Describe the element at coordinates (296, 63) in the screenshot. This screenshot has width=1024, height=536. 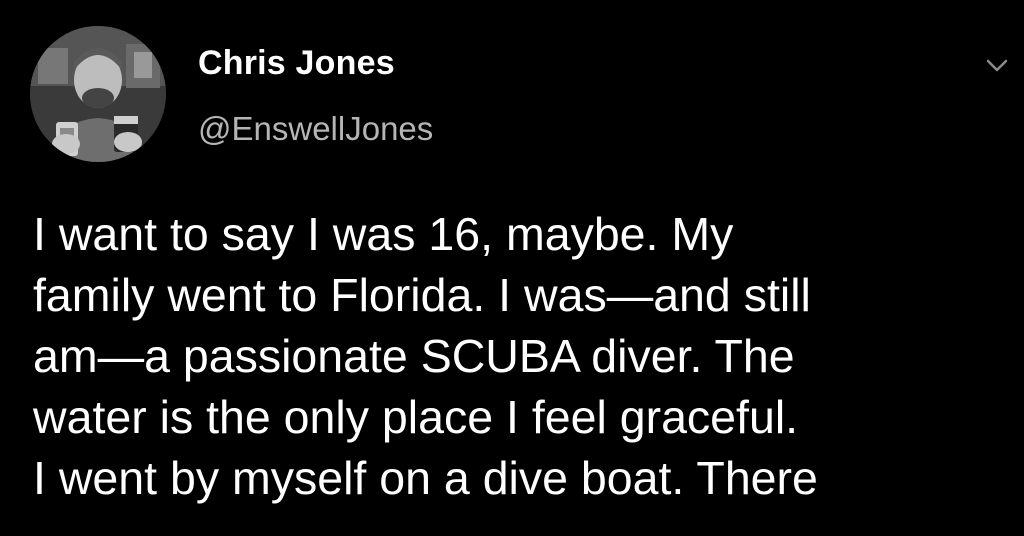
I see `author-name: Chris Jones` at that location.